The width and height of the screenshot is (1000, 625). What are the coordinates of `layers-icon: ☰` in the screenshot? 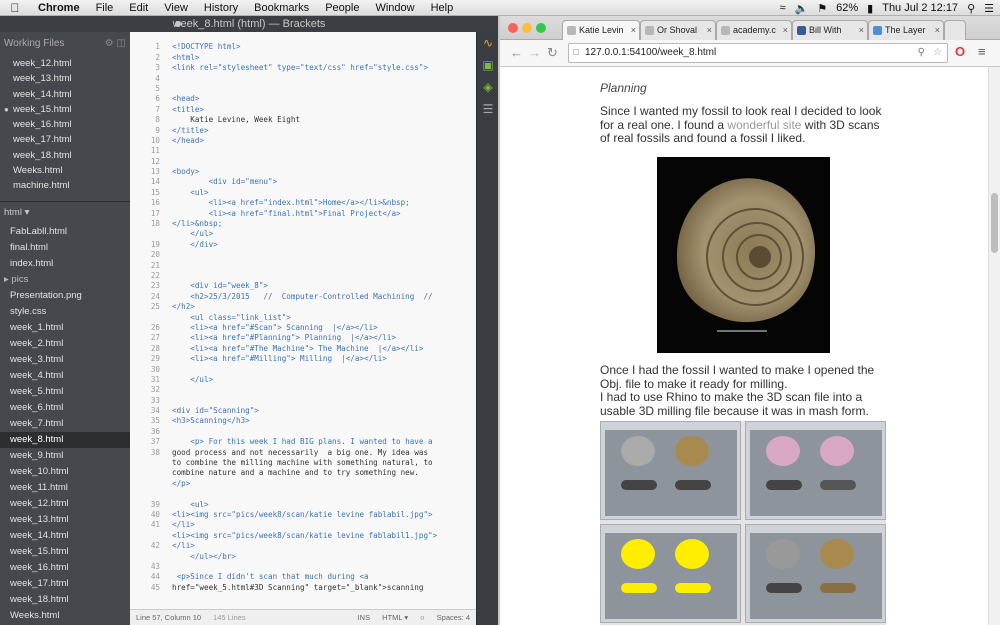 It's located at (488, 109).